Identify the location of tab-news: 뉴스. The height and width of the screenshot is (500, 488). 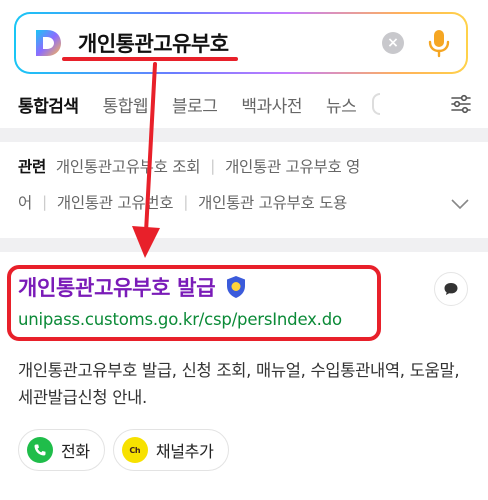
(341, 104).